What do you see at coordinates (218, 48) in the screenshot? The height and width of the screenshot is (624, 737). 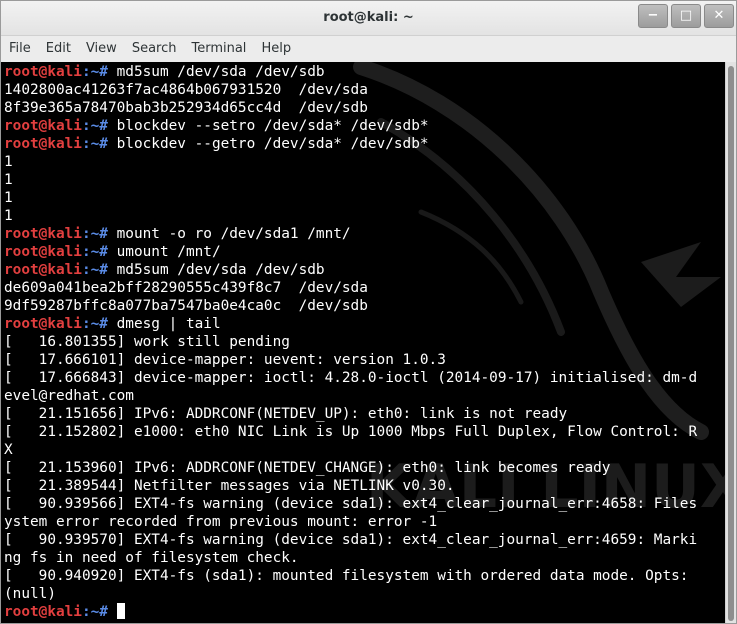 I see `menu-terminal: Terminal` at bounding box center [218, 48].